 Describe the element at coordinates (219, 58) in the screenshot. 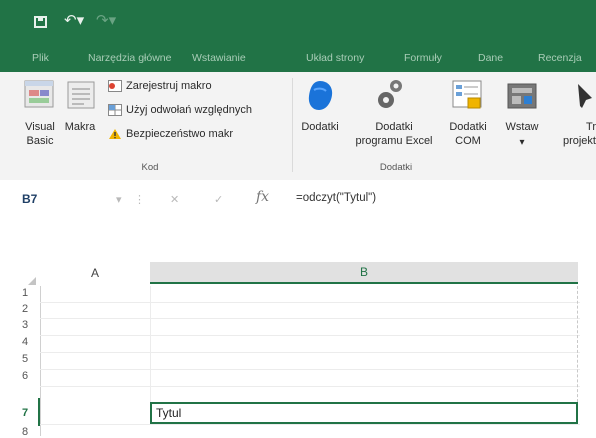

I see `tab-insert: Wstawianie` at that location.